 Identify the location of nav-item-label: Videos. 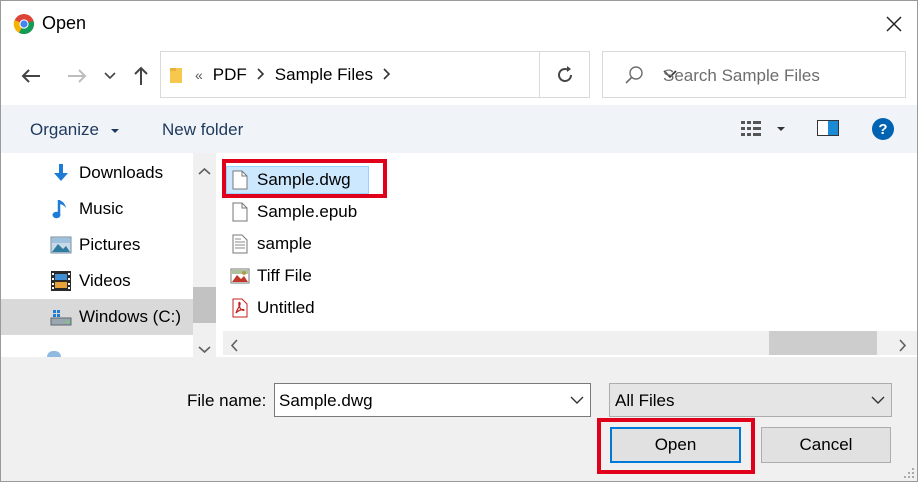
(105, 280).